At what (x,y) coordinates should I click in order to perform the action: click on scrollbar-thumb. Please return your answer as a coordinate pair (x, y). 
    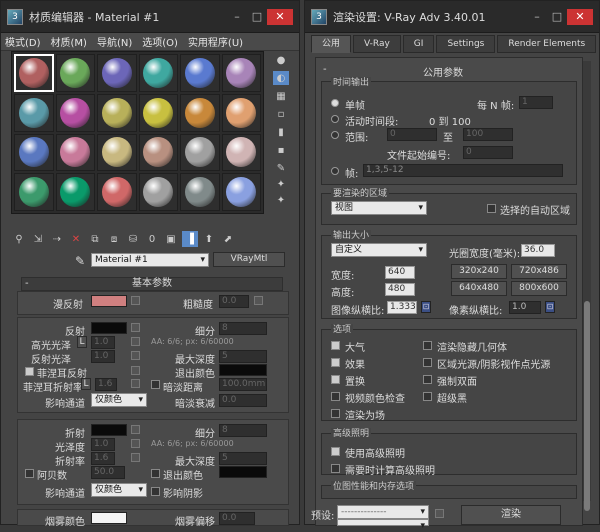
    Looking at the image, I should click on (587, 406).